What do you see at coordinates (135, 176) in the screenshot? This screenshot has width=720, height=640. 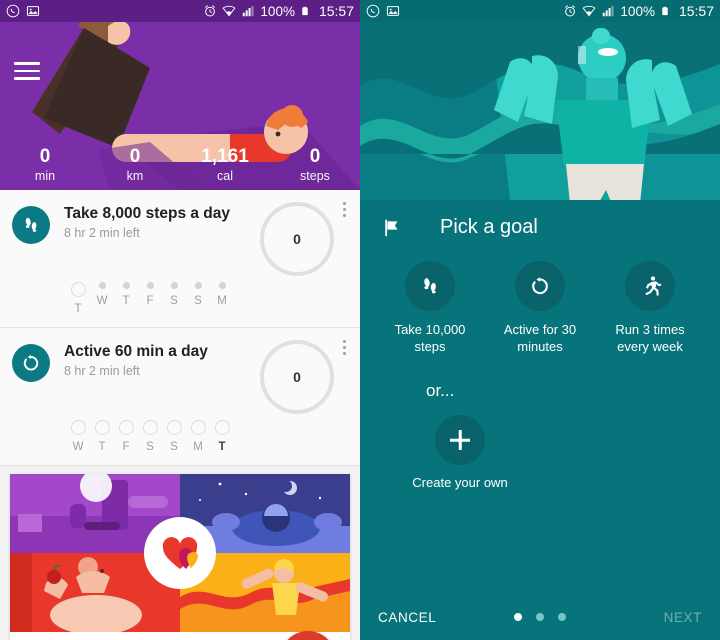 I see `stat-unit: km` at bounding box center [135, 176].